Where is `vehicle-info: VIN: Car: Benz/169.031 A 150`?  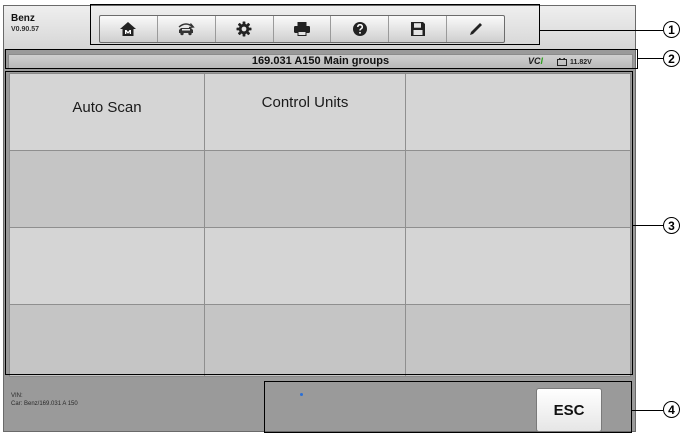
vehicle-info: VIN: Car: Benz/169.031 A 150 is located at coordinates (44, 400).